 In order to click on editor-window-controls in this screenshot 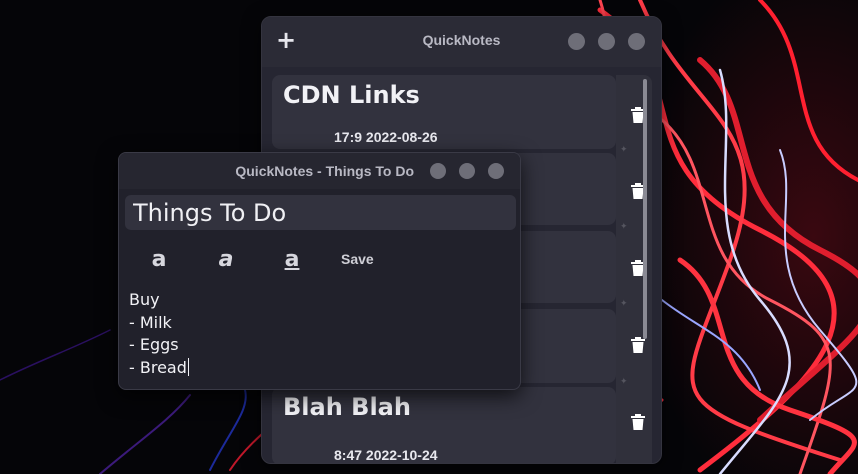, I will do `click(467, 171)`.